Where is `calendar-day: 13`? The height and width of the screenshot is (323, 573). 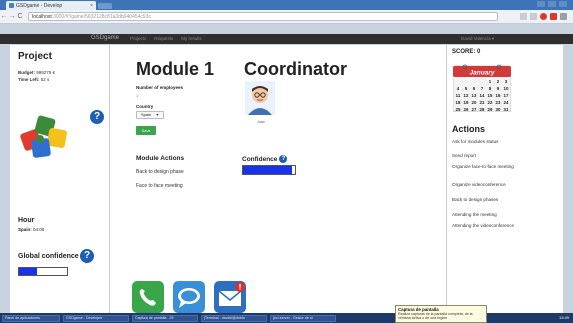 calendar-day: 13 is located at coordinates (474, 95).